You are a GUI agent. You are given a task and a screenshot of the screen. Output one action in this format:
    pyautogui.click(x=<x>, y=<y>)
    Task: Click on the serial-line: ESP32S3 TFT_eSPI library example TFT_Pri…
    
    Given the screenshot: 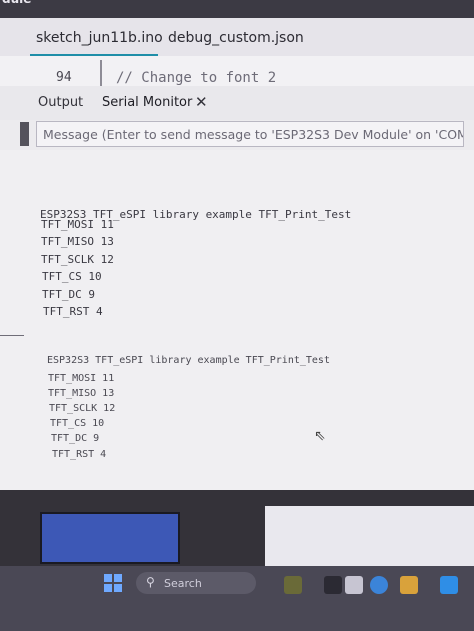 What is the action you would take?
    pyautogui.click(x=188, y=360)
    